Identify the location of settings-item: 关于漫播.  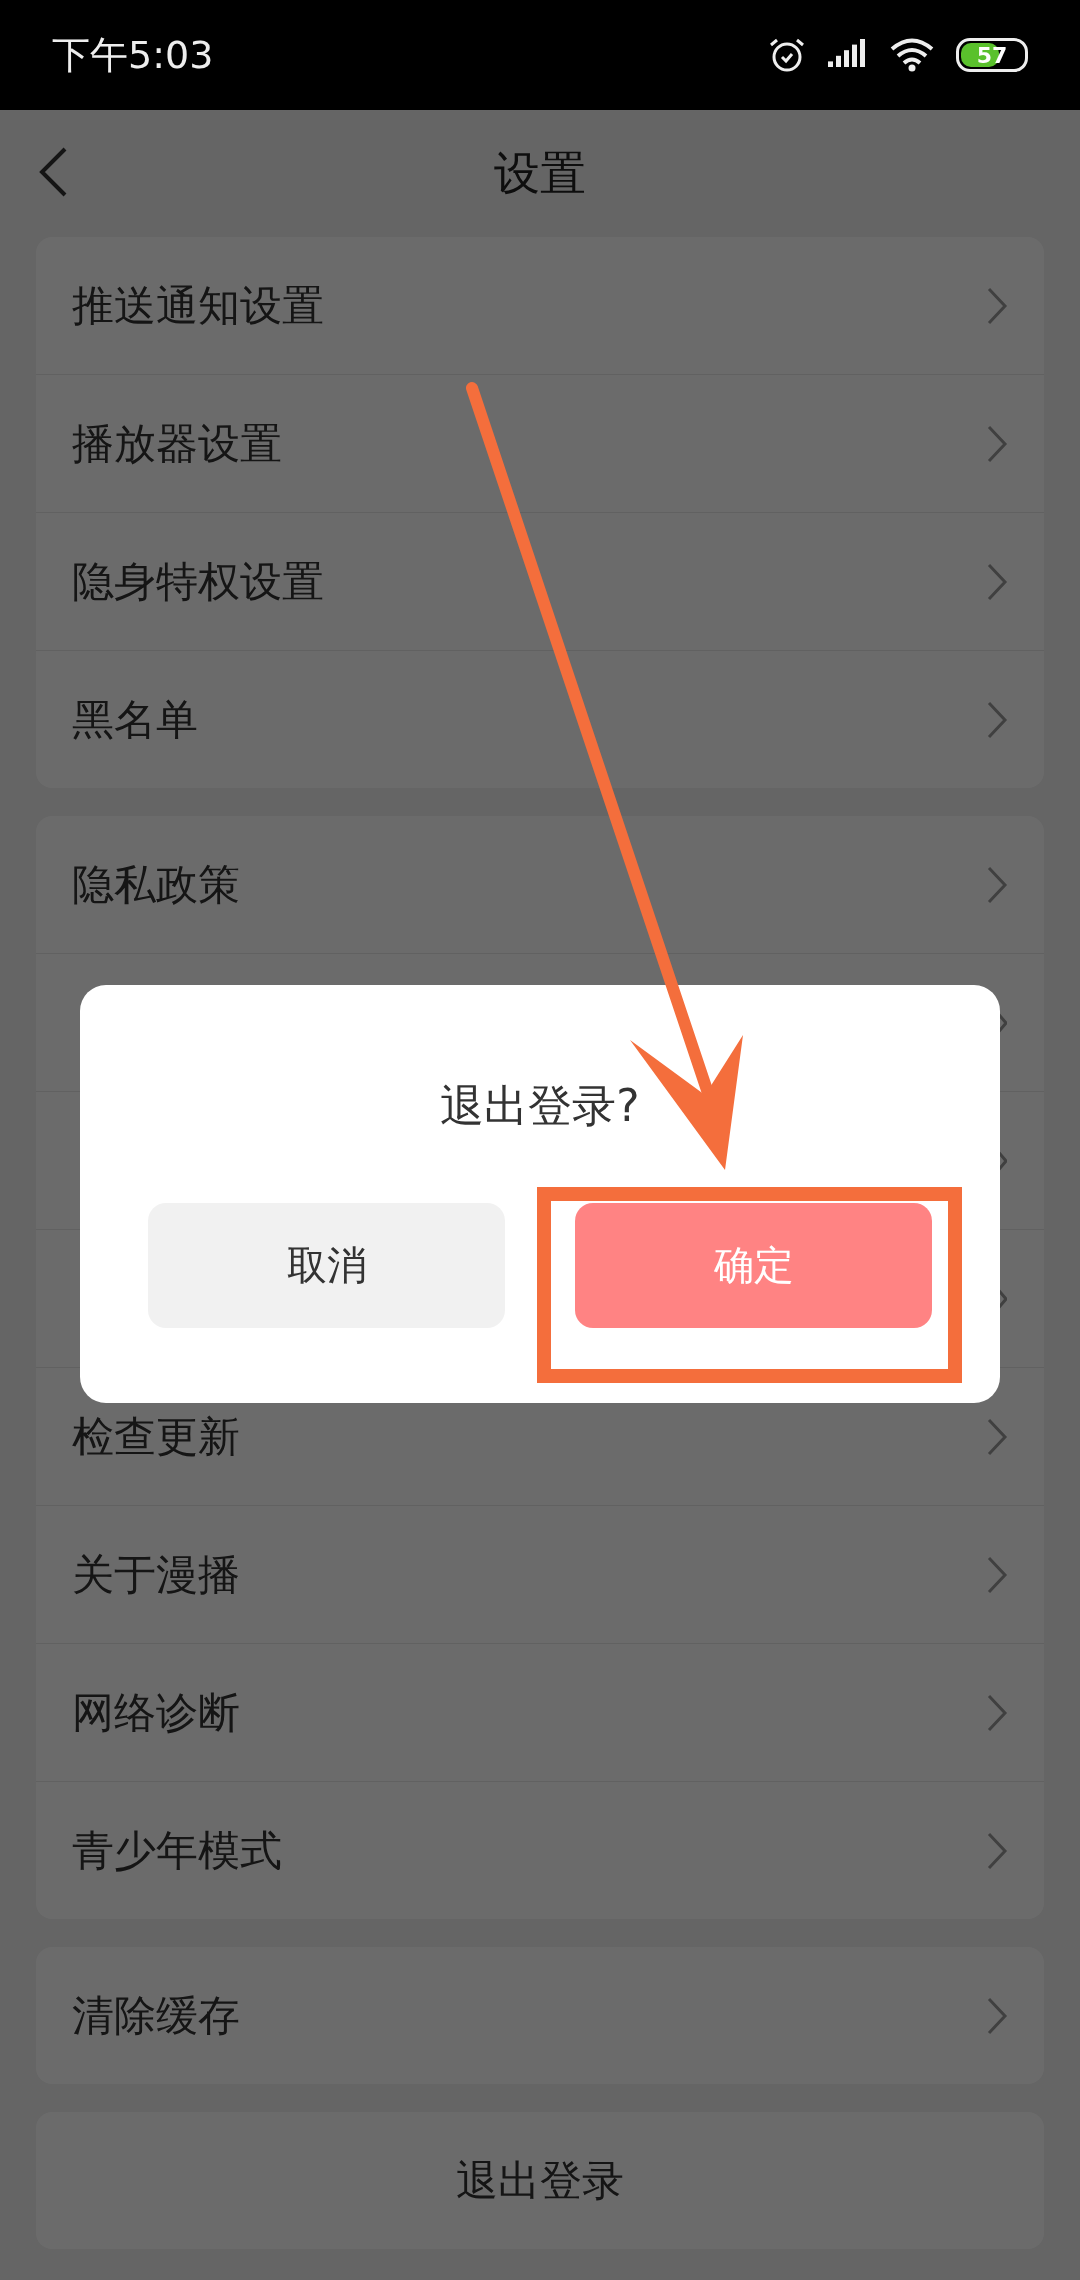
(529, 1574).